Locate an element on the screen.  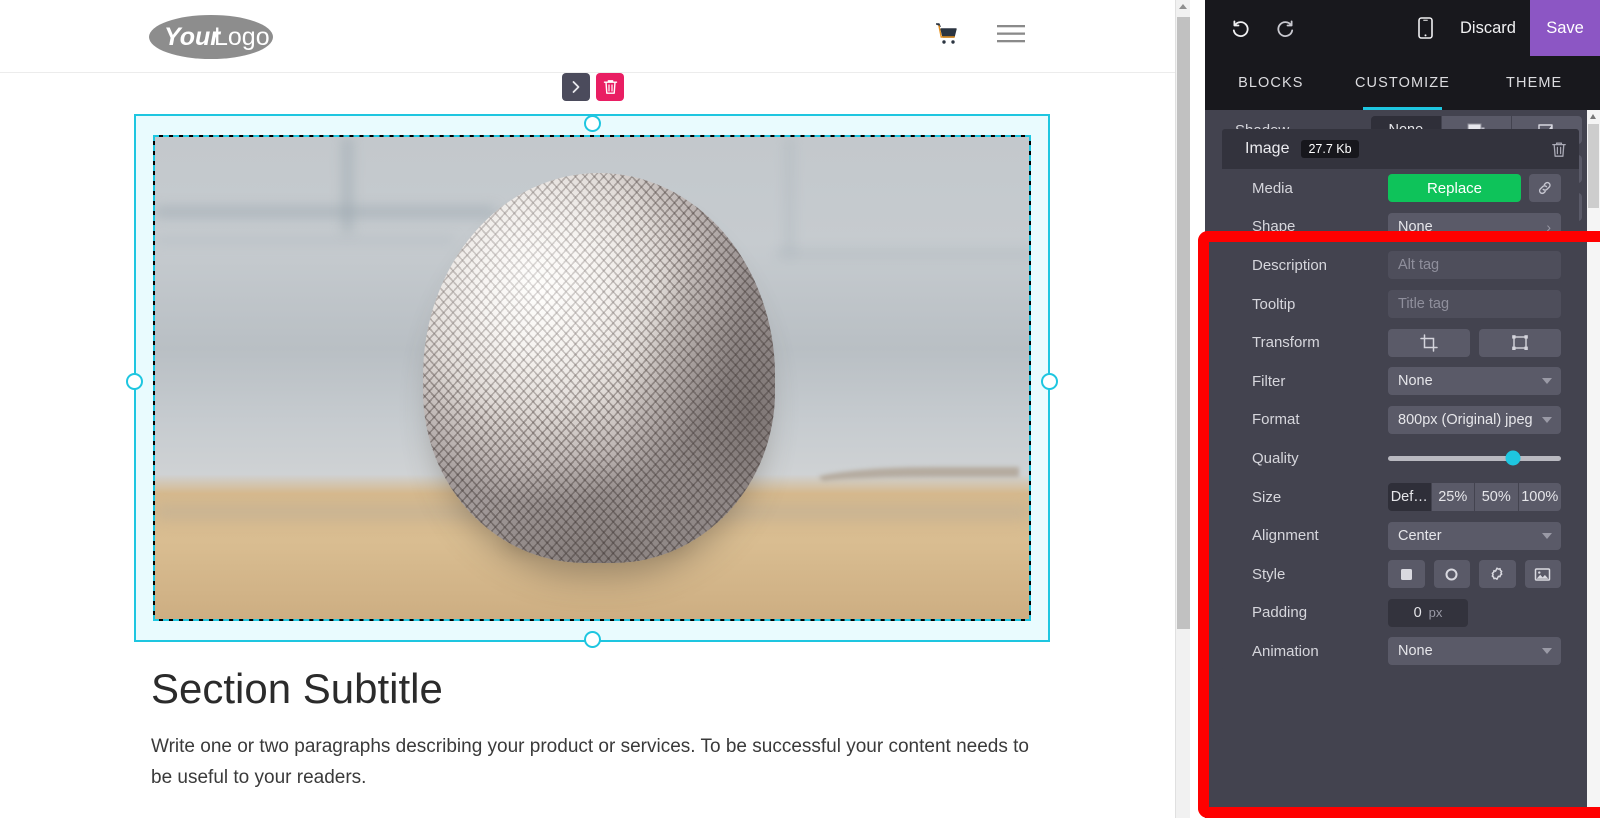
style-scalloped-button is located at coordinates (1497, 574).